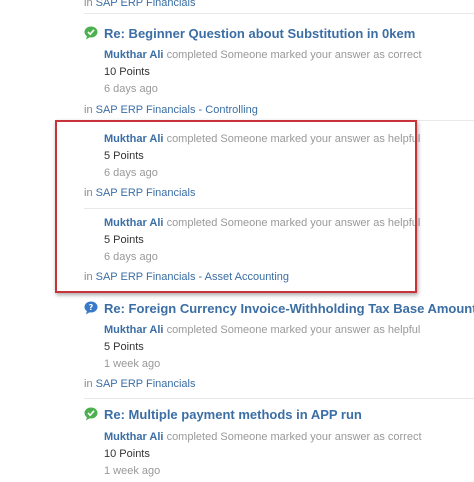 The height and width of the screenshot is (482, 474). I want to click on thread-title-link: Re: Multiple payment methods in APP run, so click(233, 414).